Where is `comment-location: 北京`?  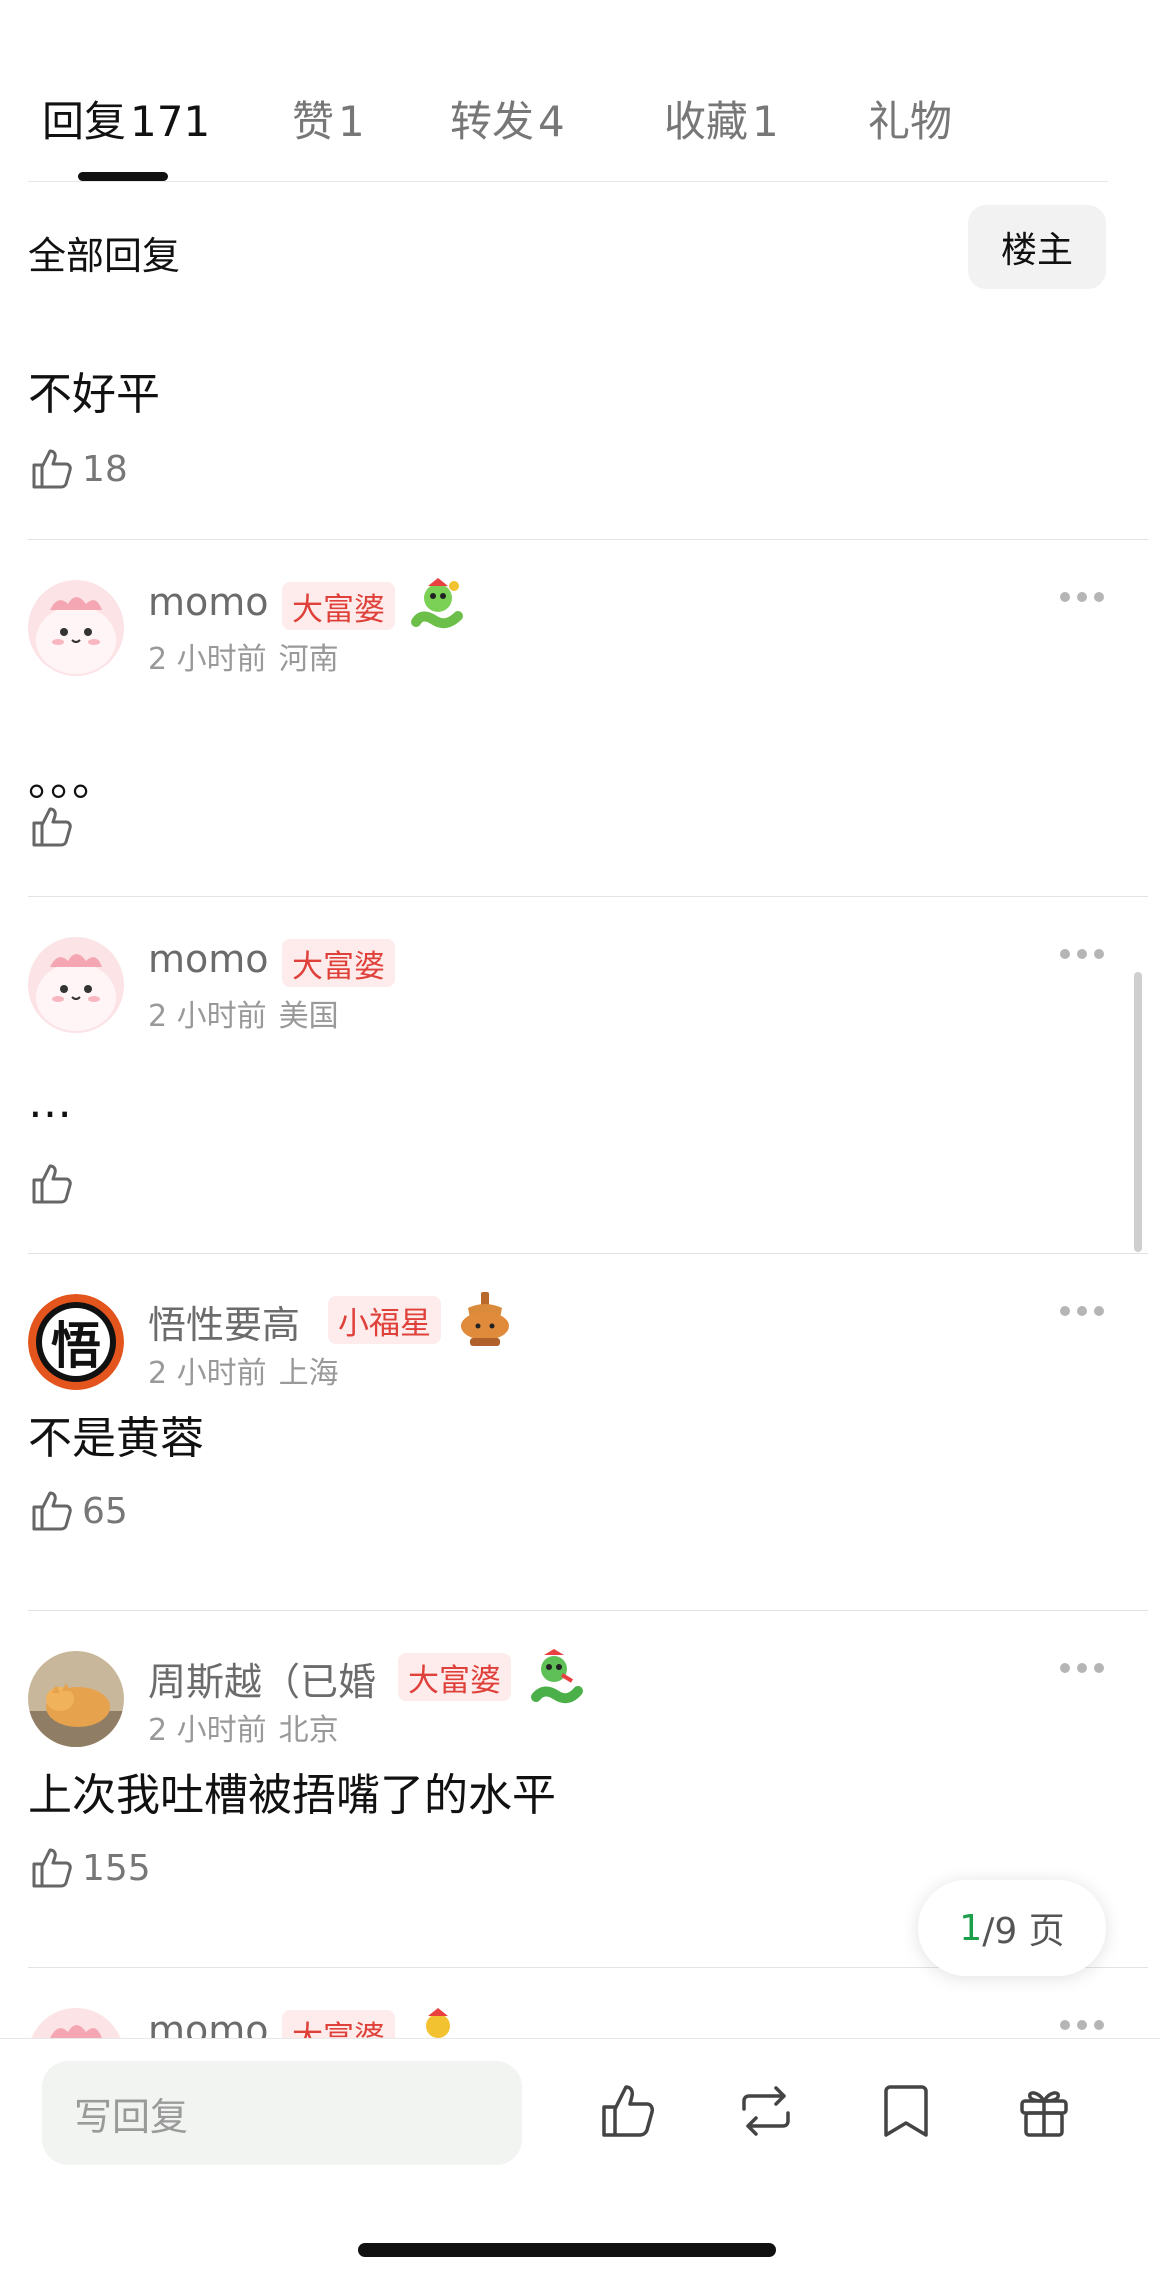 comment-location: 北京 is located at coordinates (308, 1730).